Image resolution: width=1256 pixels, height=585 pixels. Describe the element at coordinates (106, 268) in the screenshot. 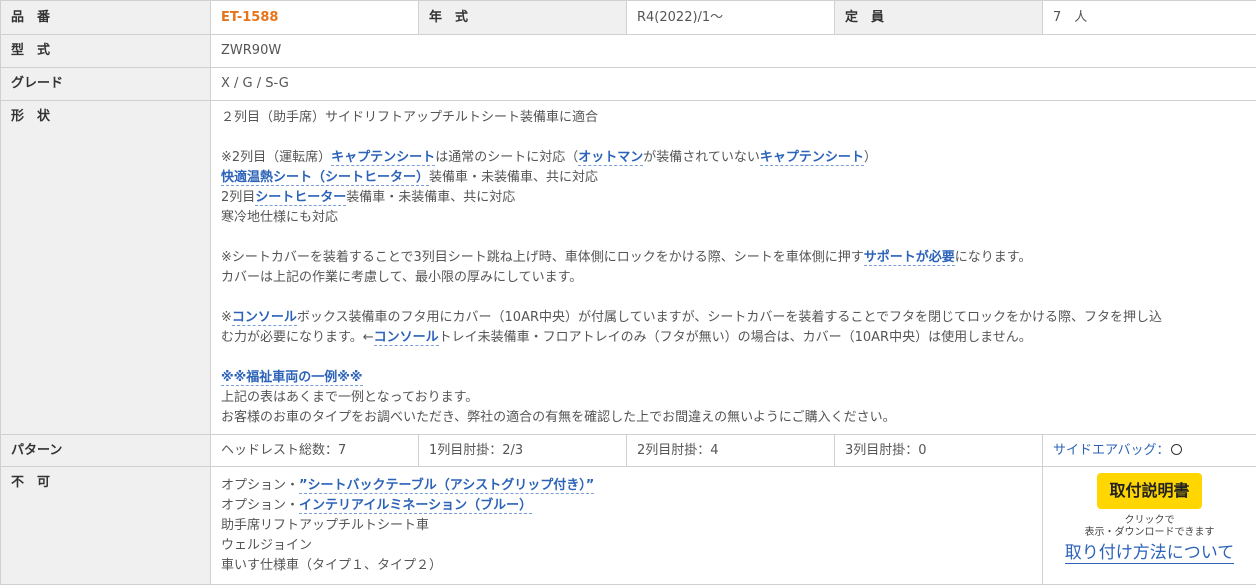

I see `shape-label: 形 状` at that location.